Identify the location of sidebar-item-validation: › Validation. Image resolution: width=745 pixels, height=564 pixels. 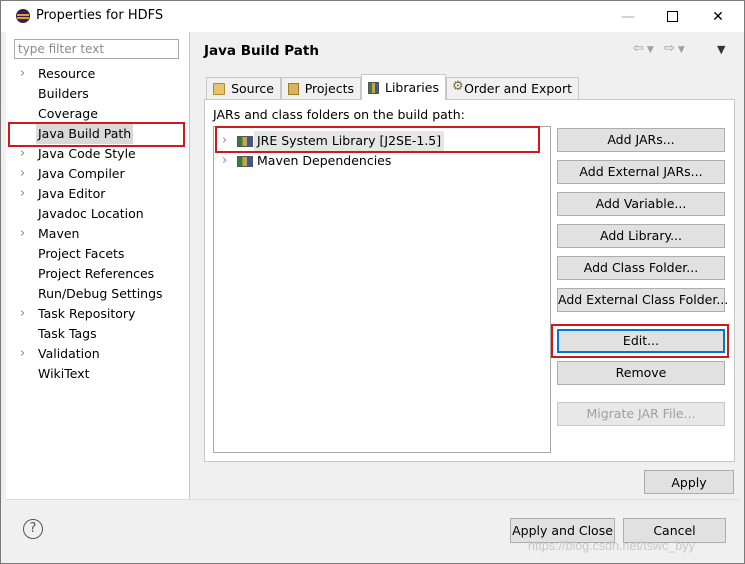
(98, 354).